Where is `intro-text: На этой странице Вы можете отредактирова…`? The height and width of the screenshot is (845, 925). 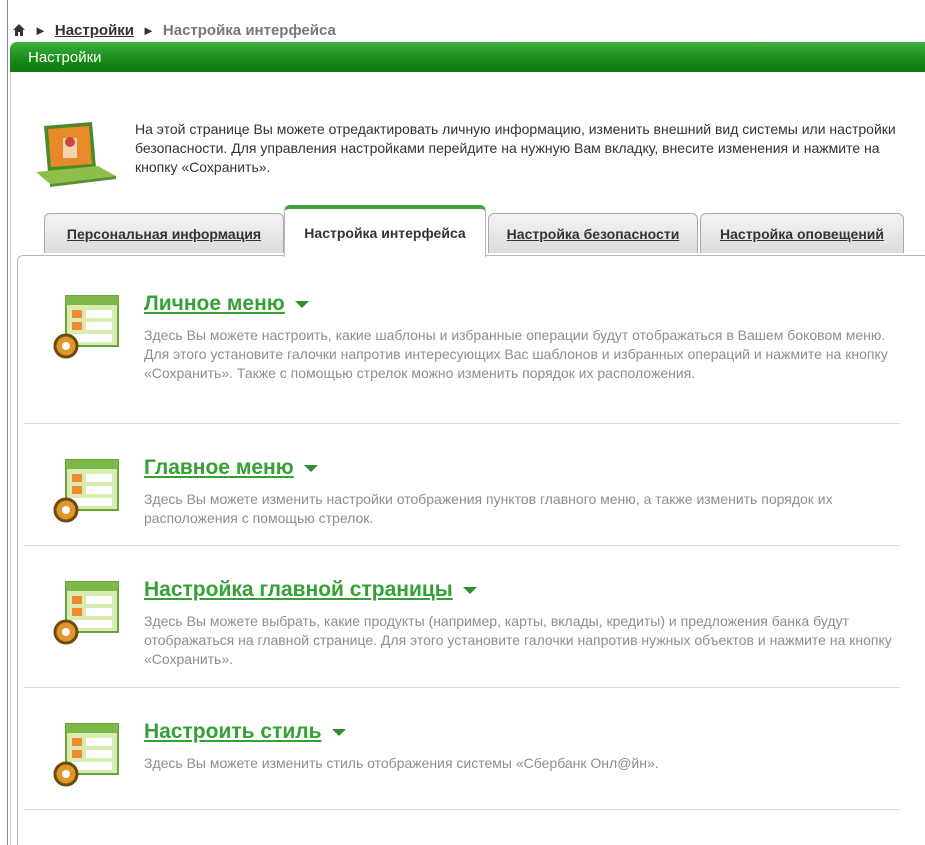
intro-text: На этой странице Вы можете отредактирова… is located at coordinates (515, 148).